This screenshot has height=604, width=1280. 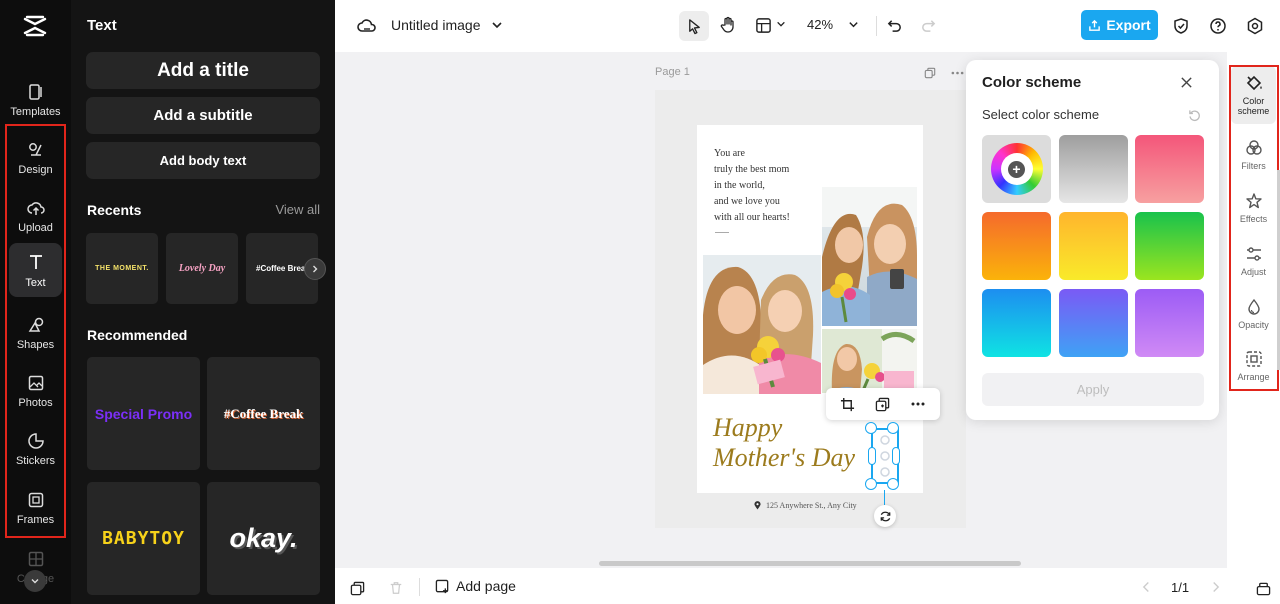 I want to click on rail-item-design: Design, so click(x=35, y=158).